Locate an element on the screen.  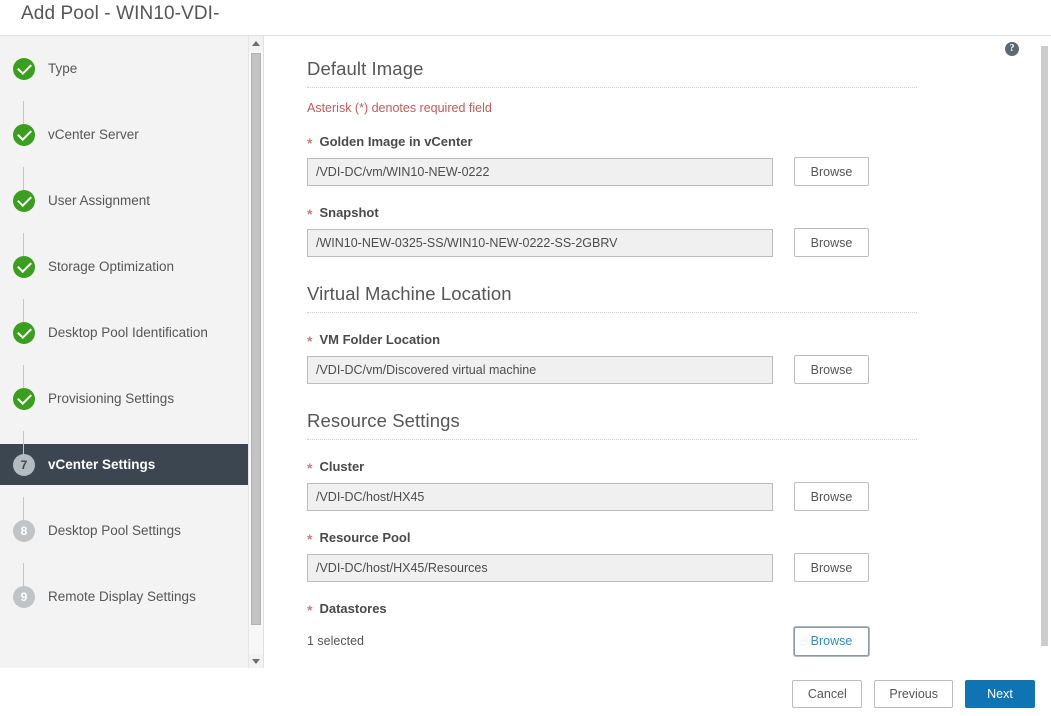
sidebar-item-label: vCenter Server is located at coordinates (93, 134).